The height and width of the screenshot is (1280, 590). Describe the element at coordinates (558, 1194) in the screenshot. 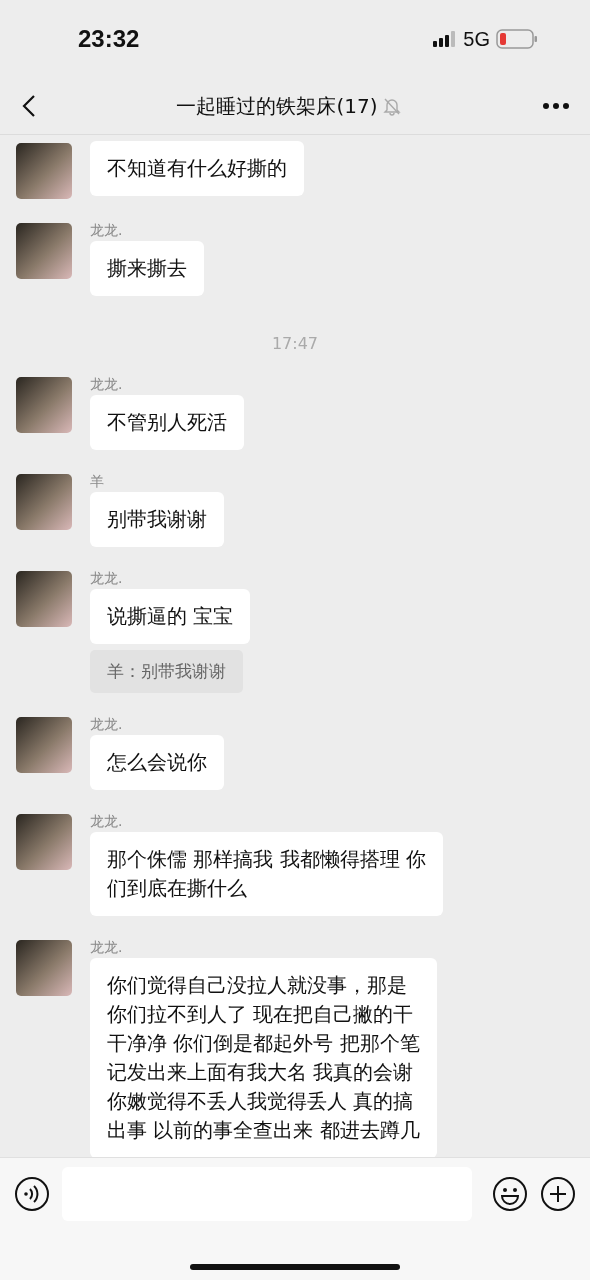

I see `add-button` at that location.